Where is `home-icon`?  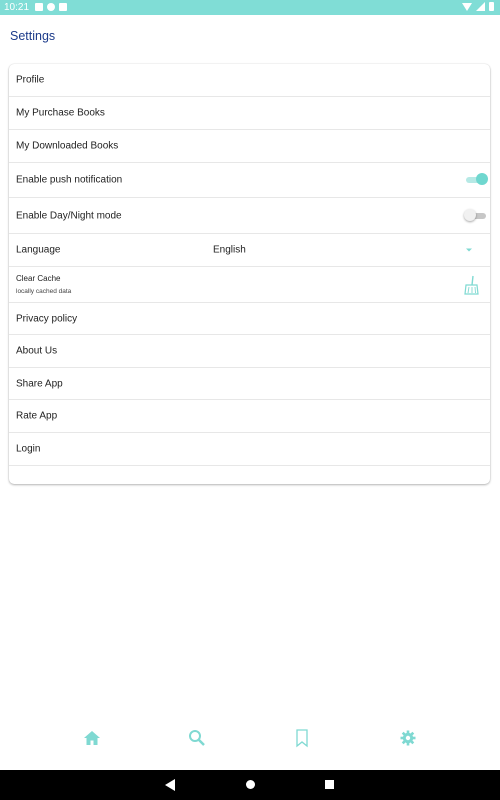
home-icon is located at coordinates (92, 738).